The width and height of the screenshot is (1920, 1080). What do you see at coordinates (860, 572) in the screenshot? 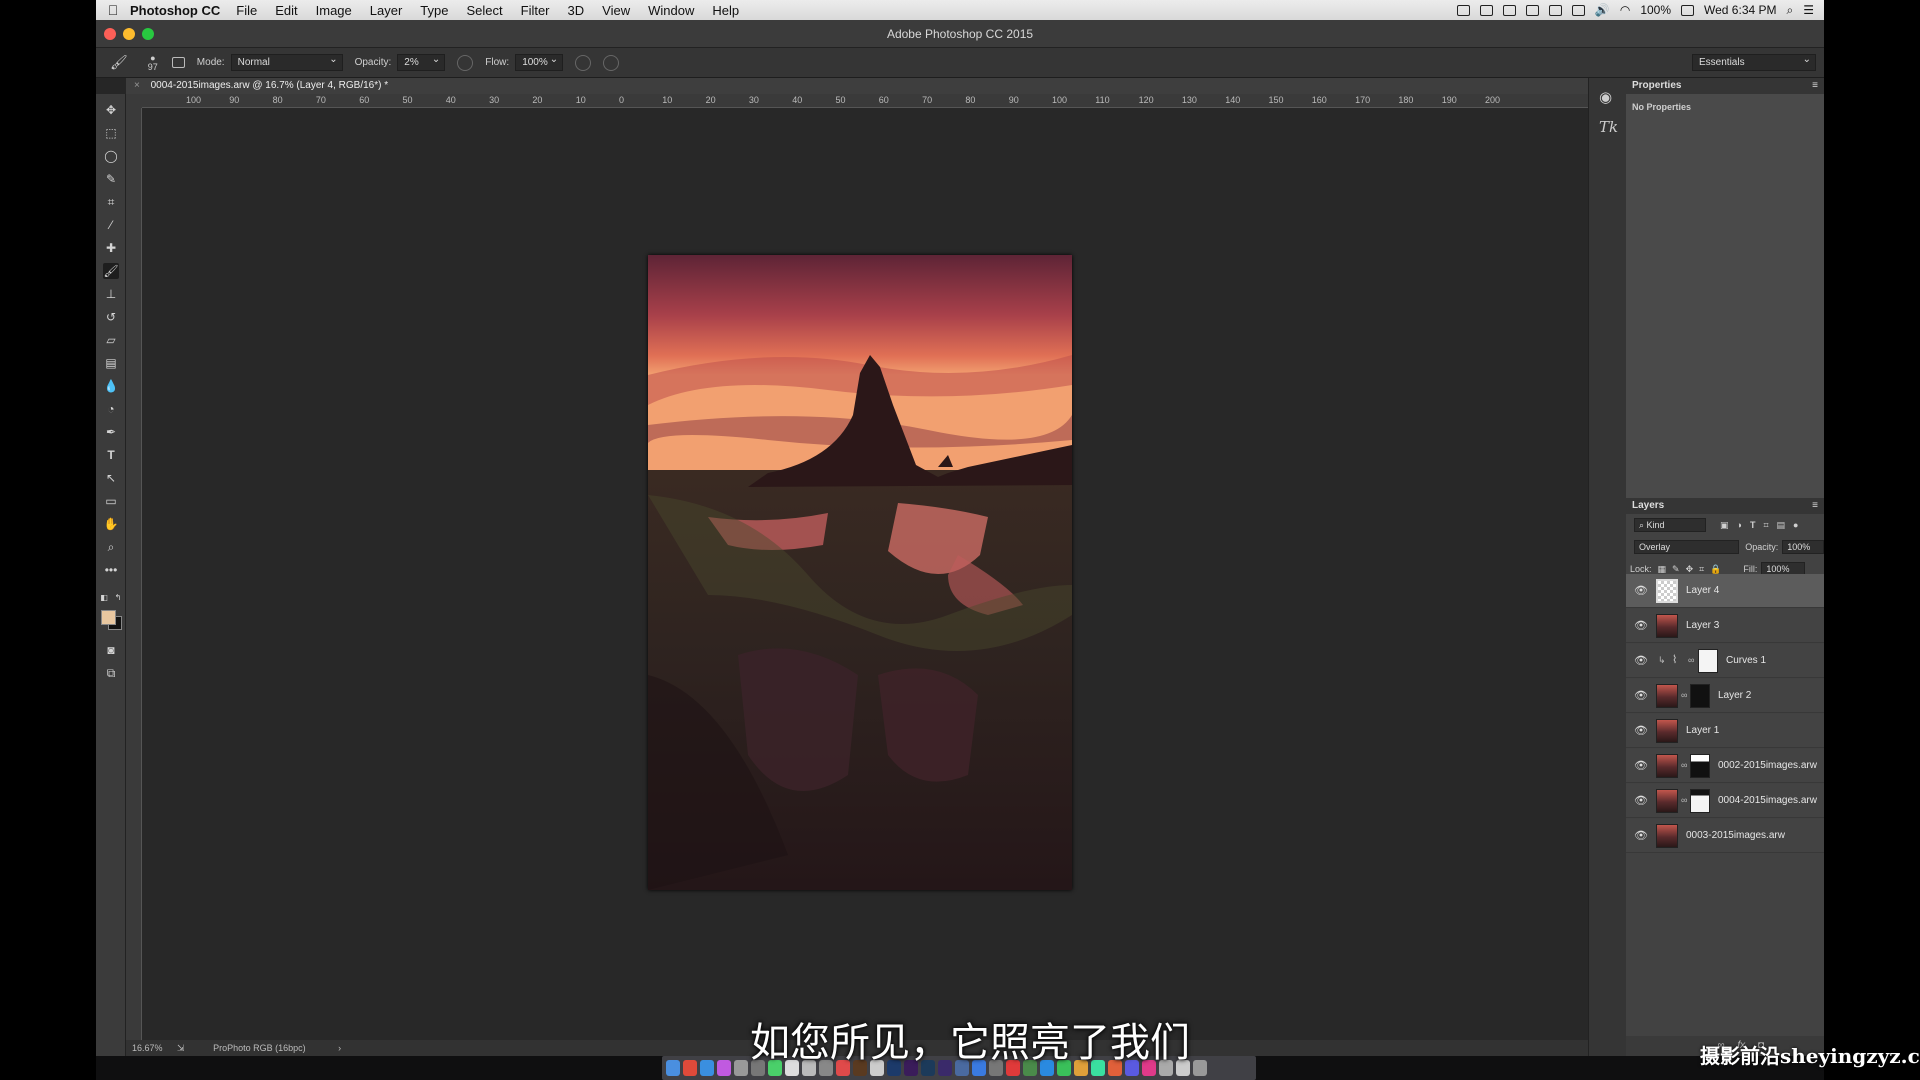
I see `document-image` at bounding box center [860, 572].